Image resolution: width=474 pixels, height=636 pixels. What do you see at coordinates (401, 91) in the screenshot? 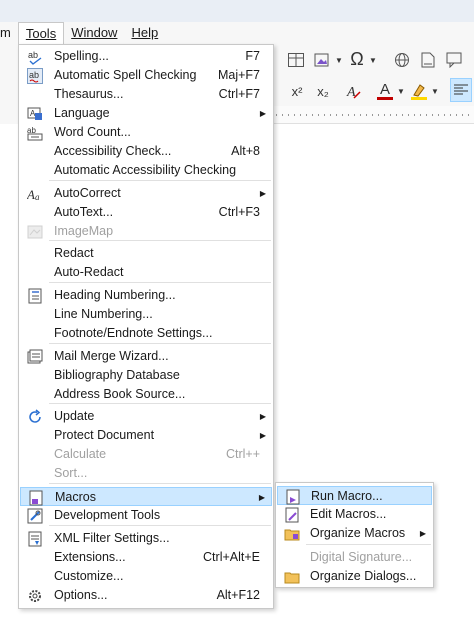
I see `font-color-dropdown-icon: ▼` at bounding box center [401, 91].